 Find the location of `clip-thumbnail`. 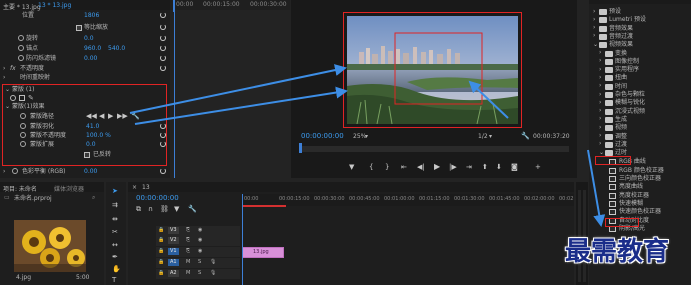

clip-thumbnail is located at coordinates (50, 246).